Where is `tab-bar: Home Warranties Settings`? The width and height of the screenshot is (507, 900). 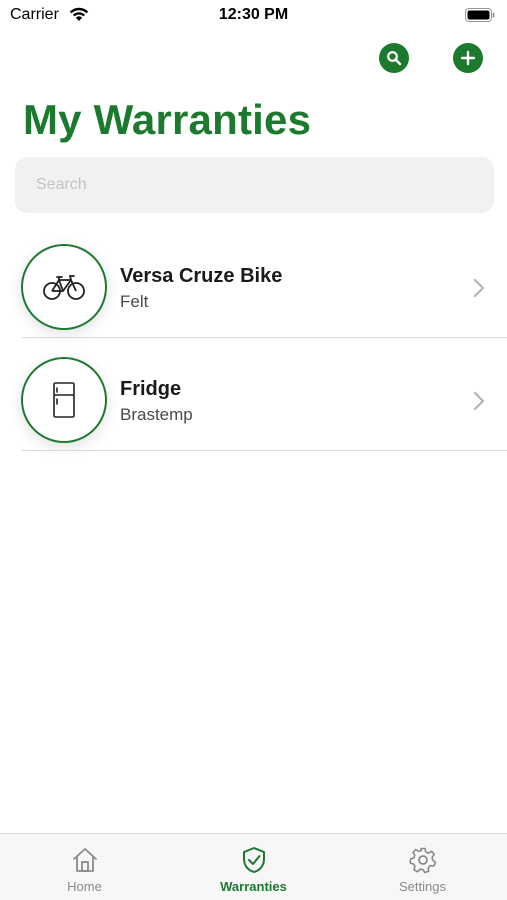
tab-bar: Home Warranties Settings is located at coordinates (253, 866).